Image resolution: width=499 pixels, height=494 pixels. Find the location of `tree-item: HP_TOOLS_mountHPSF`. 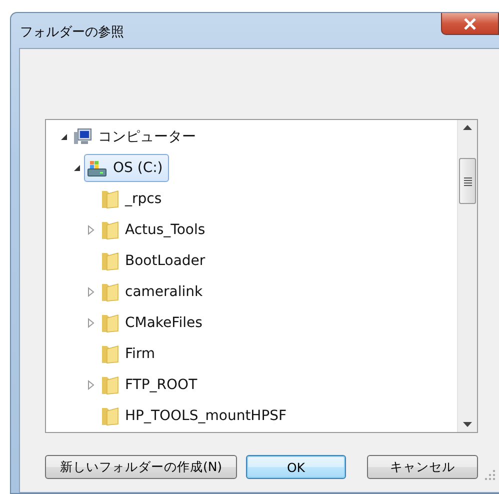

tree-item: HP_TOOLS_mountHPSF is located at coordinates (195, 416).